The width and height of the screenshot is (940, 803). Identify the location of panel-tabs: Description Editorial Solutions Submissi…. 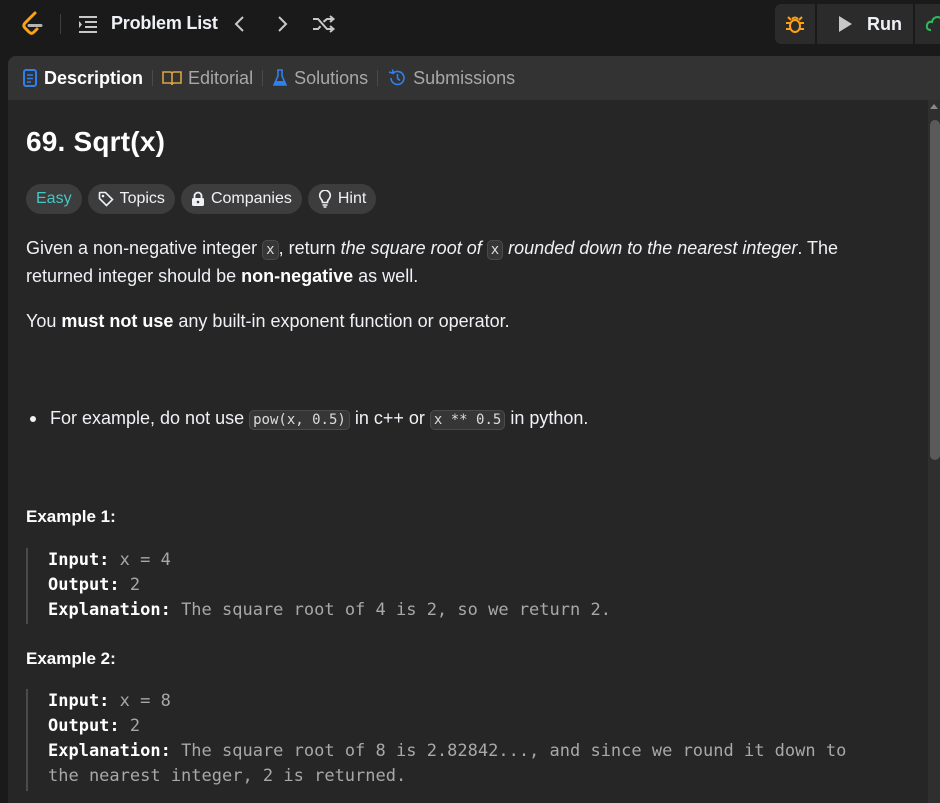
(474, 78).